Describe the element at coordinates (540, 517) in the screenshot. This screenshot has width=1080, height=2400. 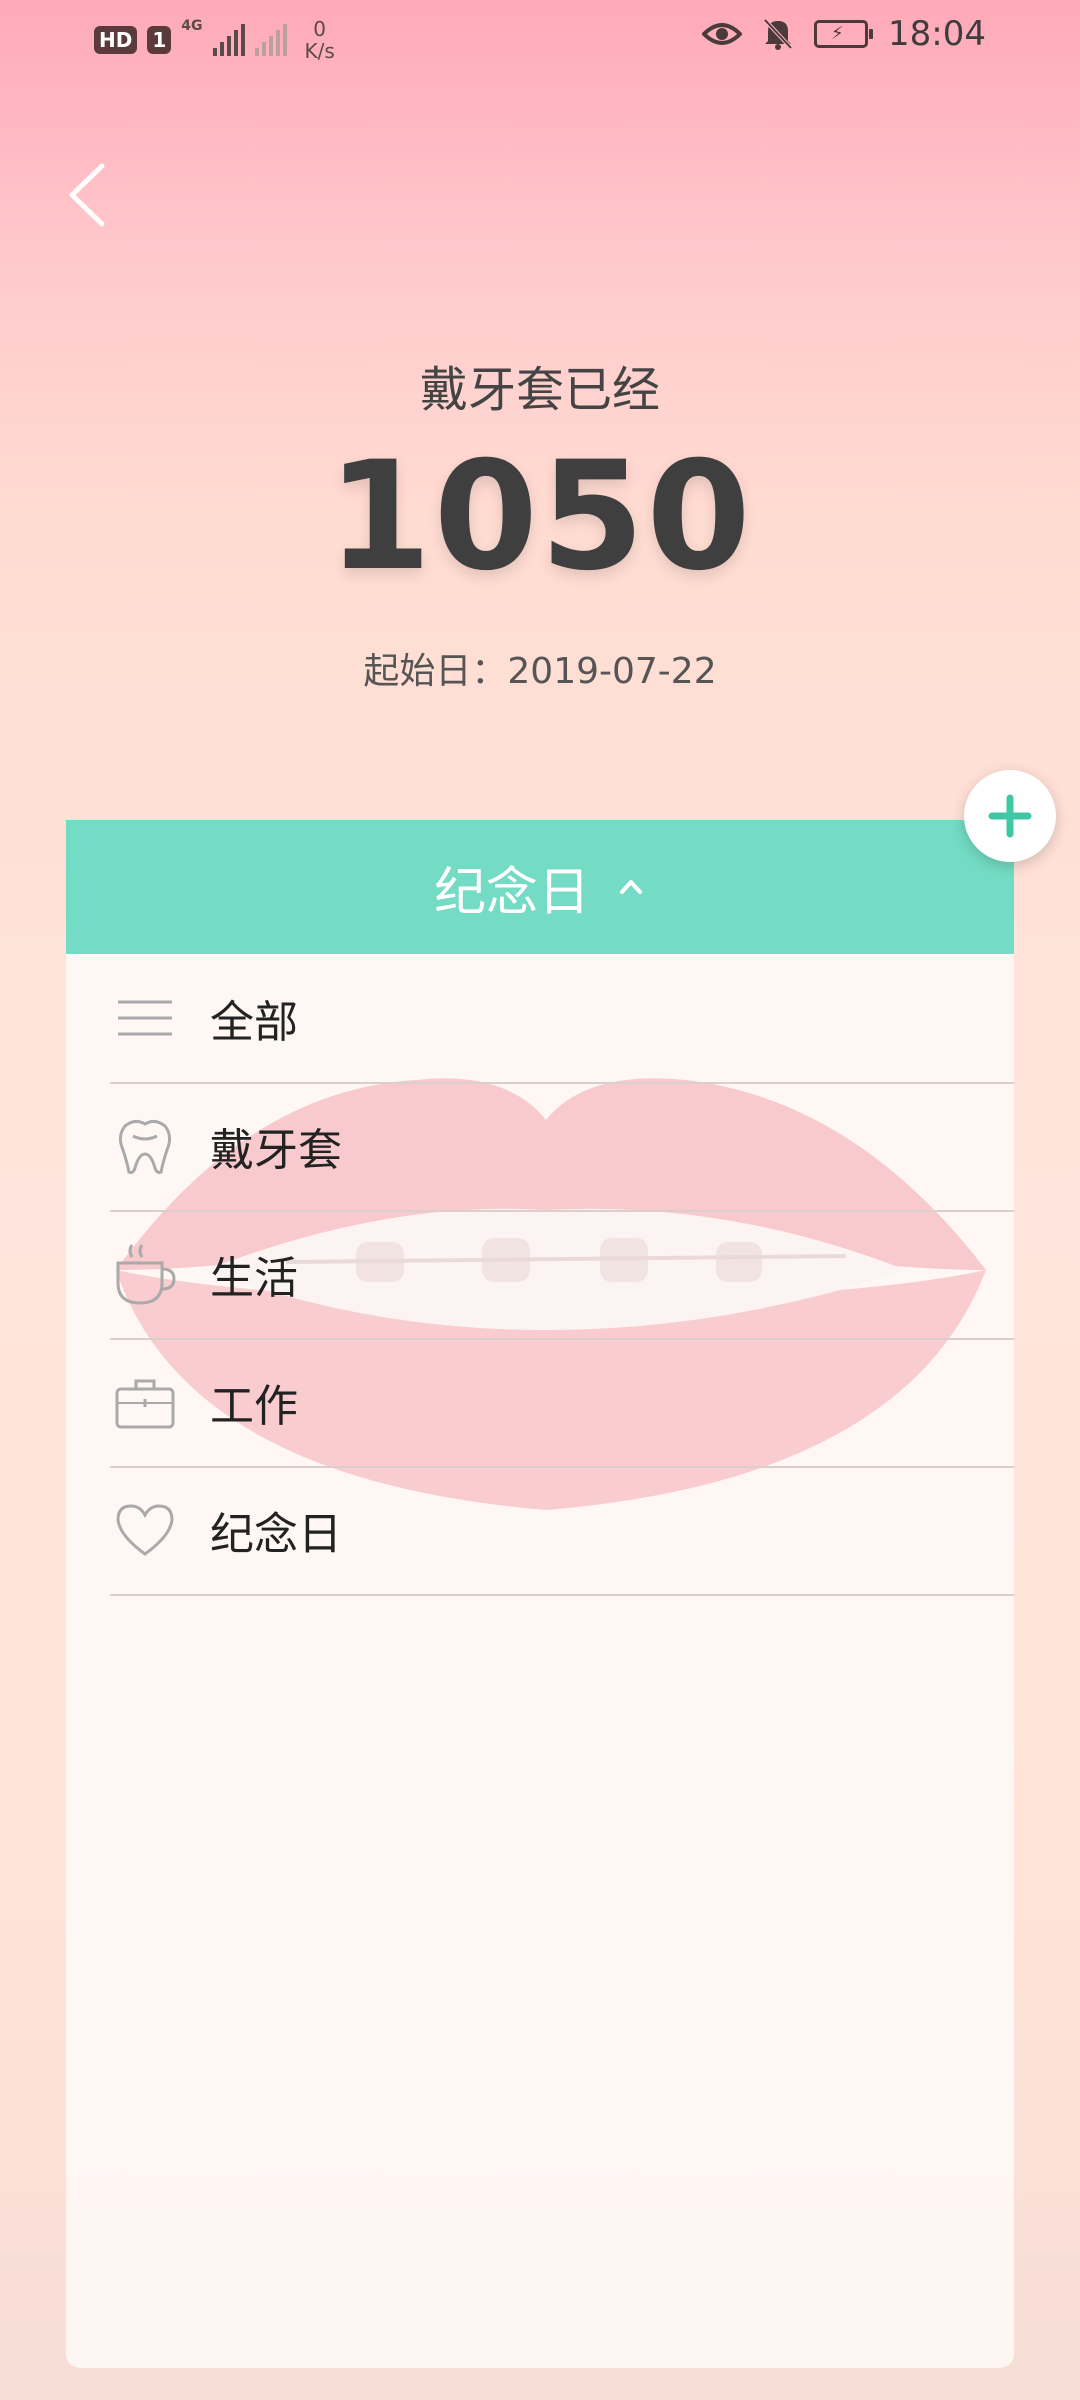
I see `day-count: 1050` at that location.